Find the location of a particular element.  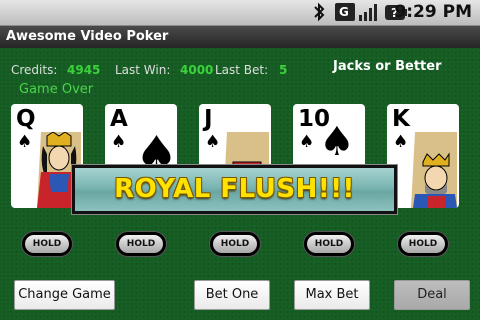

card-rank: J is located at coordinates (208, 119).